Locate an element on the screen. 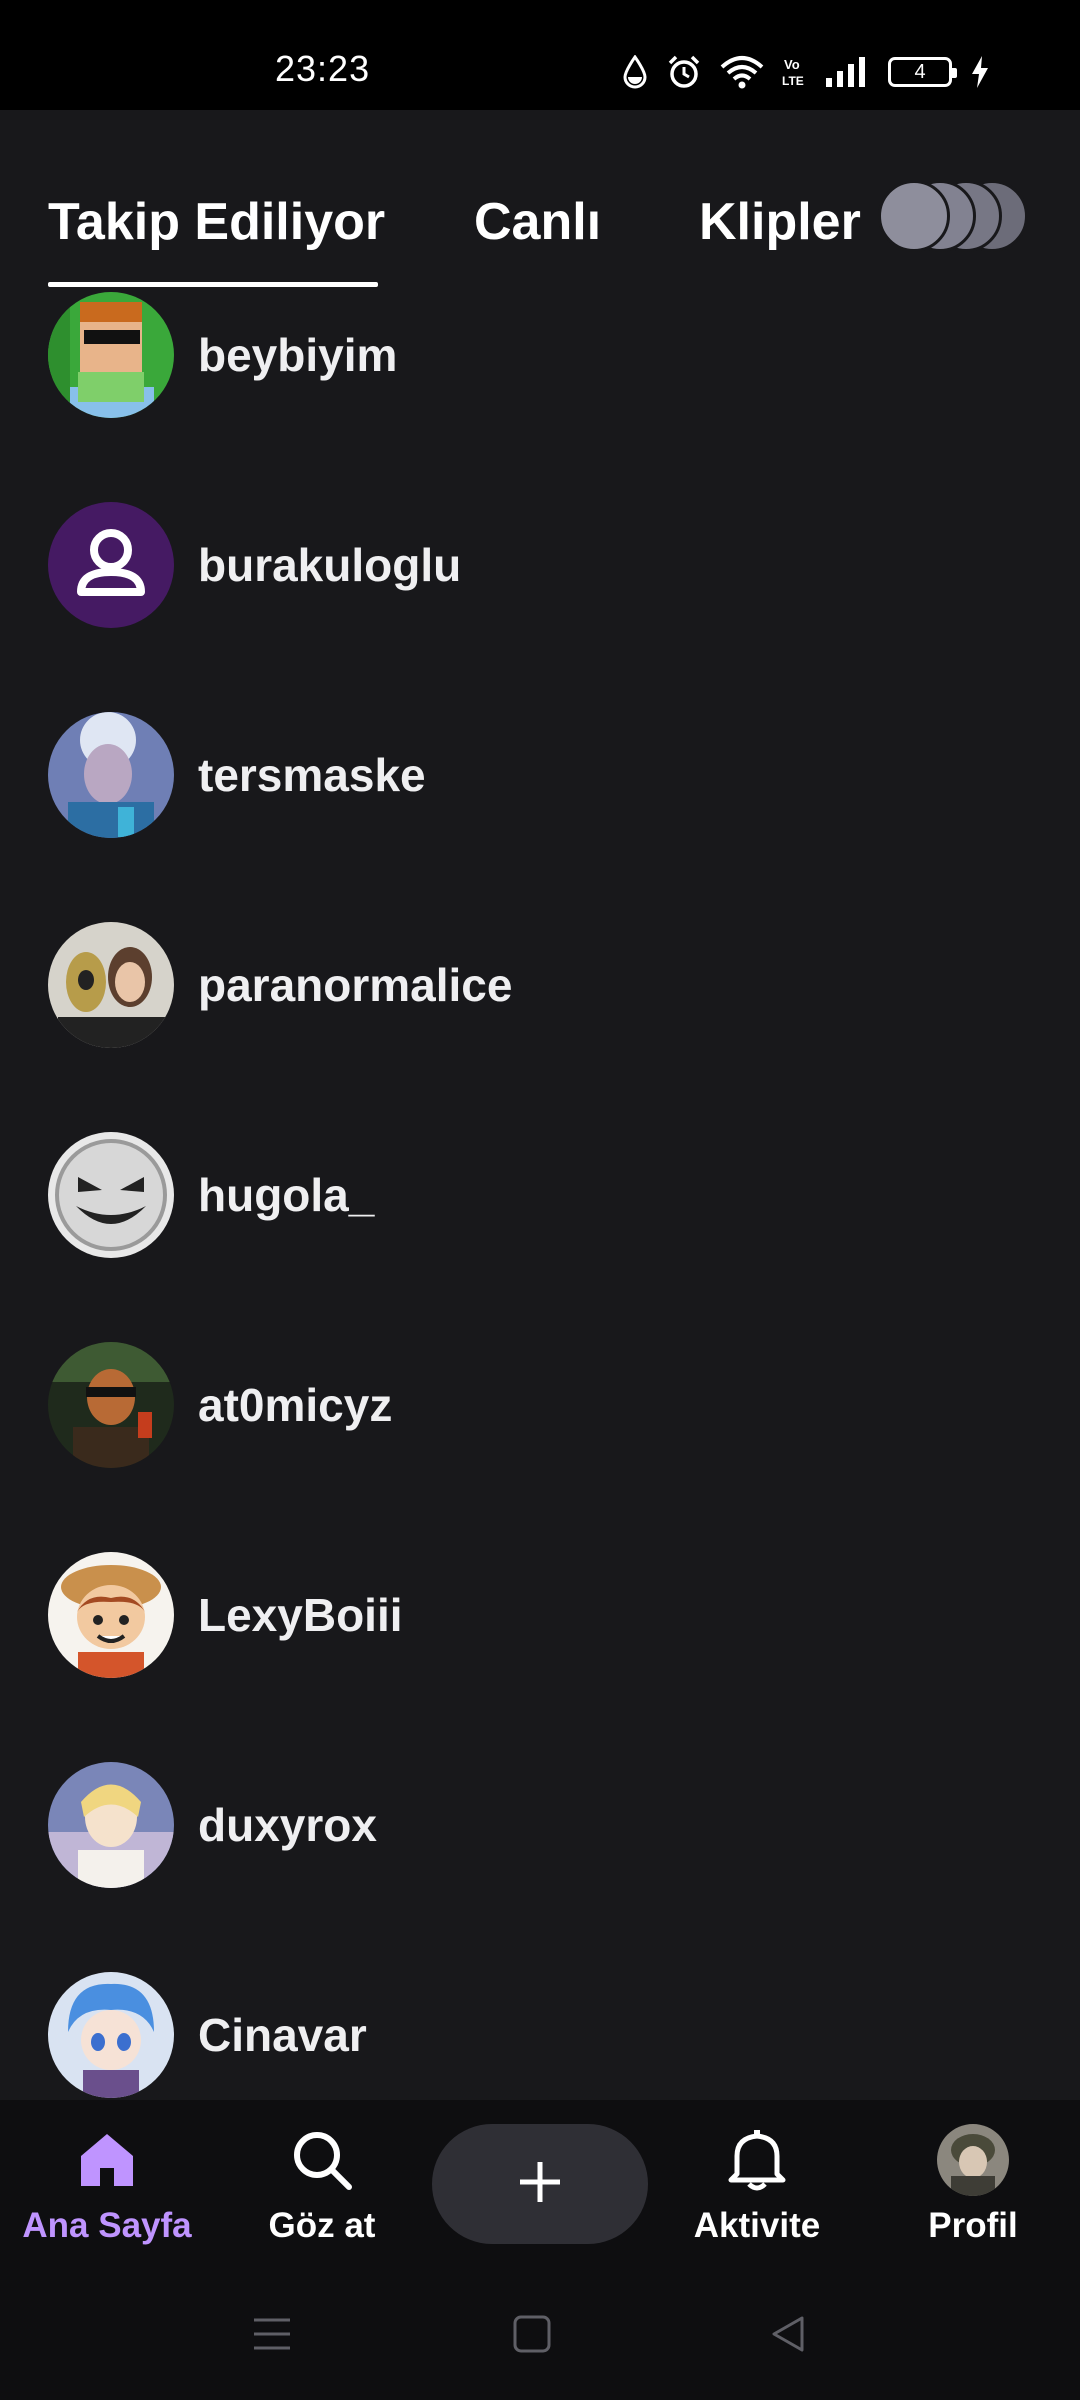  signal-icon is located at coordinates (847, 72).